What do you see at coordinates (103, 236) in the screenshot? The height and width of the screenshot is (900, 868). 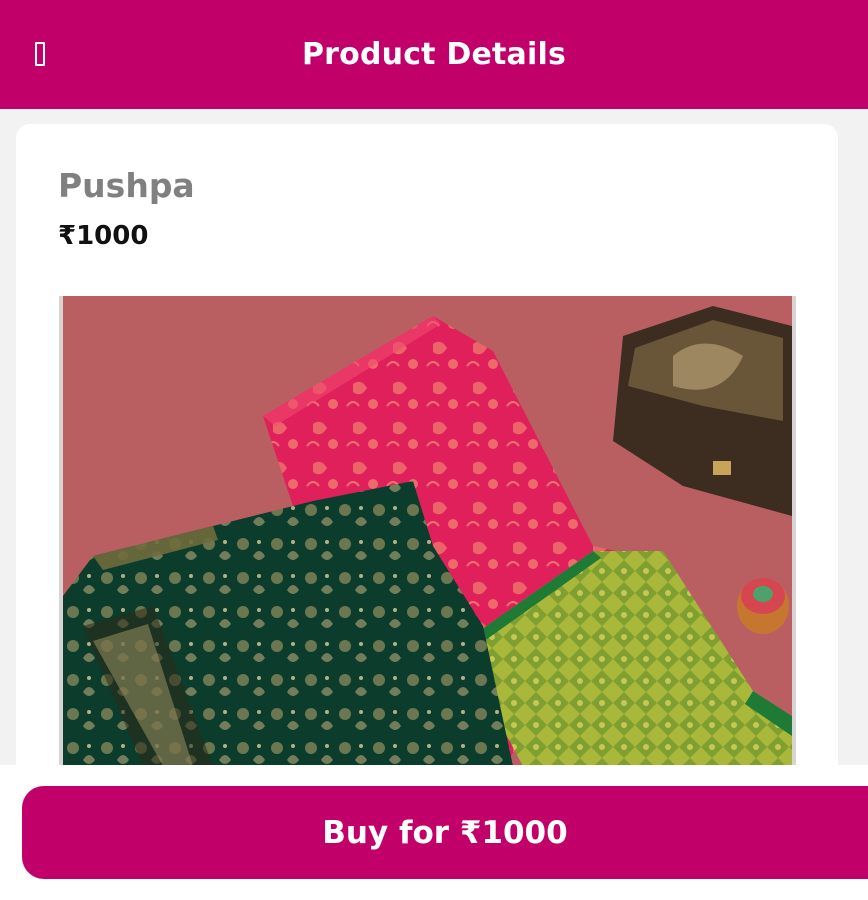 I see `product-price: ₹1000` at bounding box center [103, 236].